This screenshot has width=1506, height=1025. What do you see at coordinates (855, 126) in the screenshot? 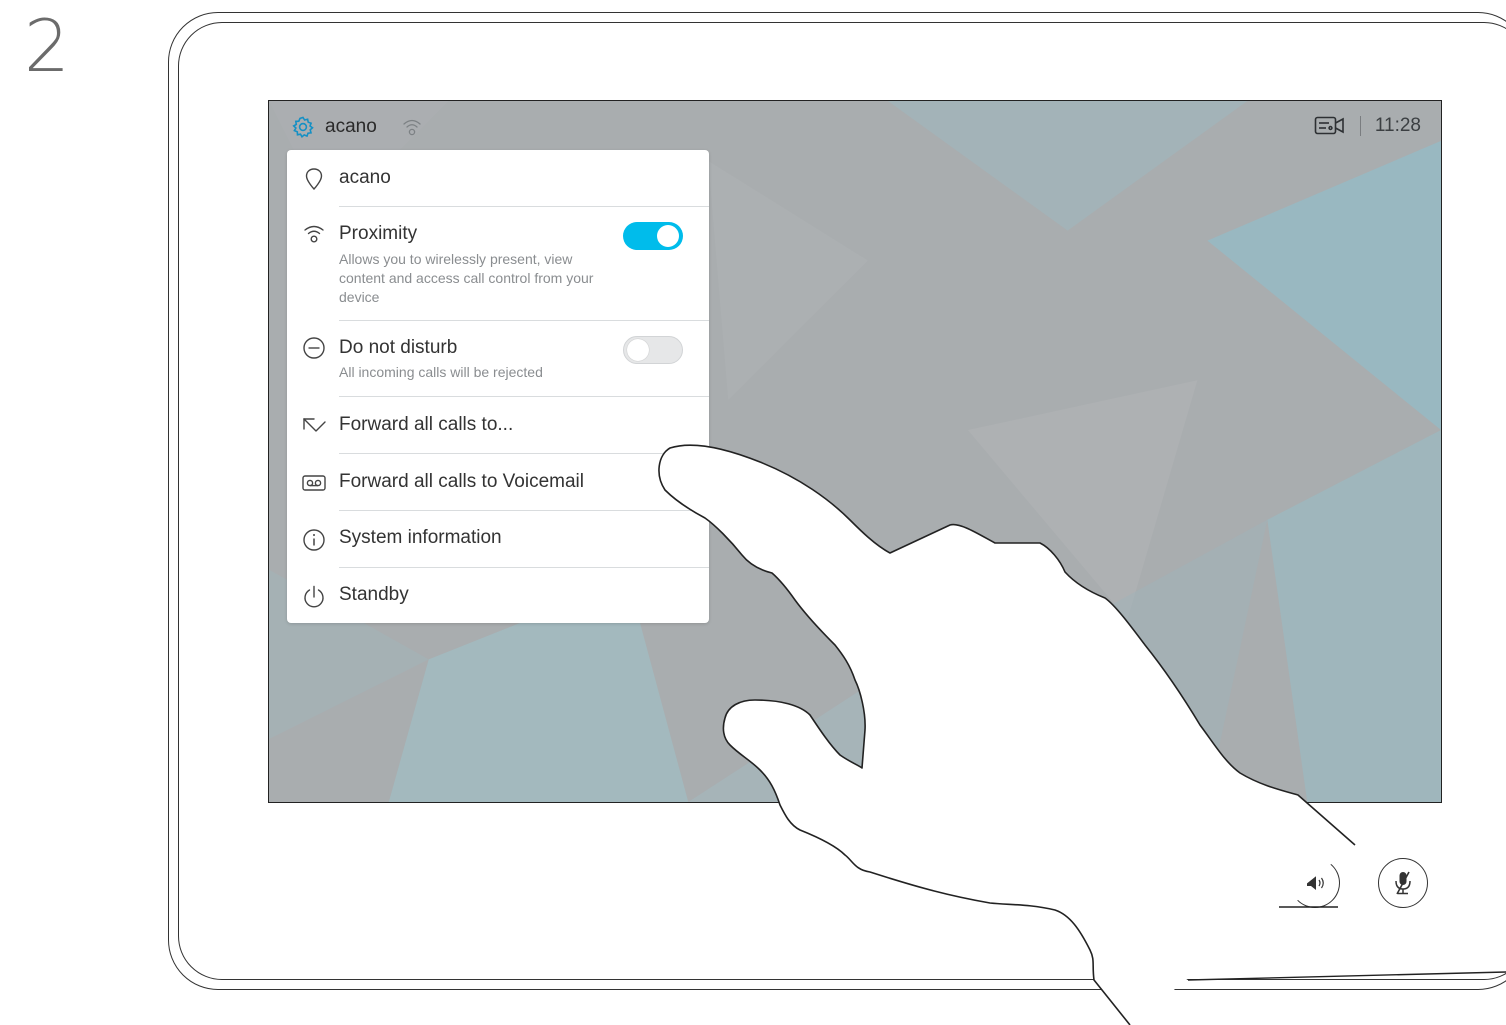
I see `status-bar: acano 11:28` at bounding box center [855, 126].